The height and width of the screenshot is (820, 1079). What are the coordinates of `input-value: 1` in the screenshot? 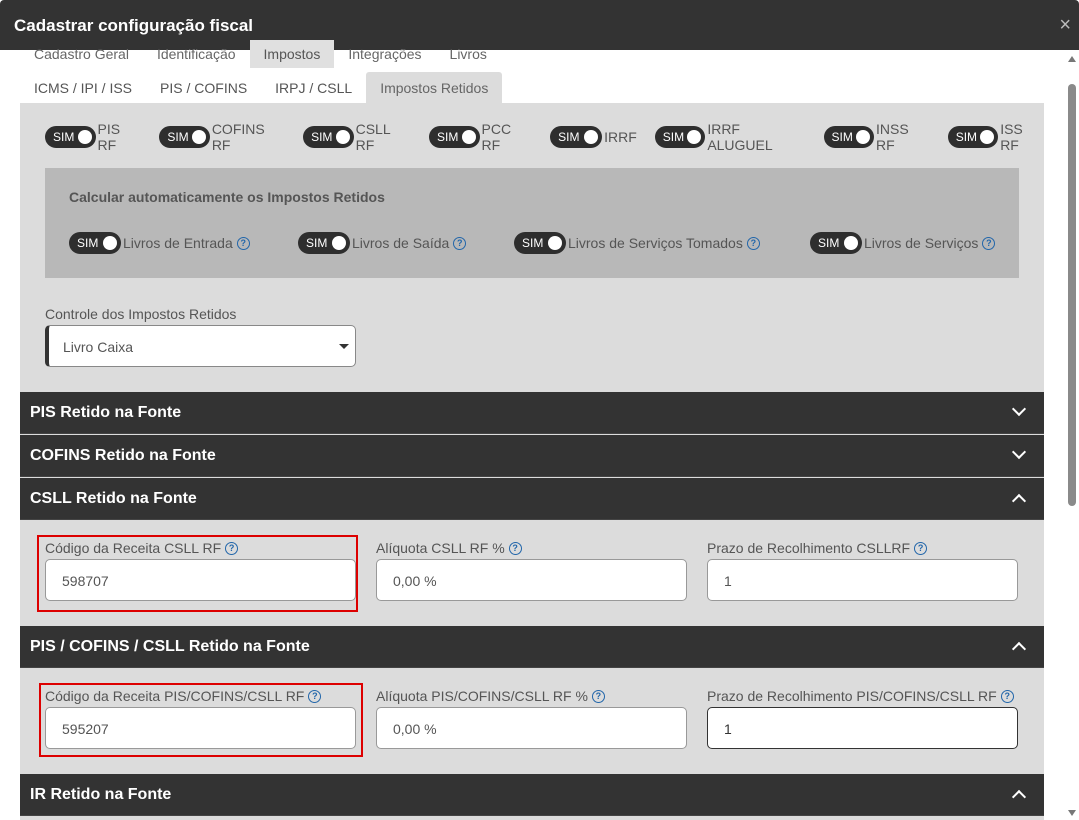 It's located at (728, 729).